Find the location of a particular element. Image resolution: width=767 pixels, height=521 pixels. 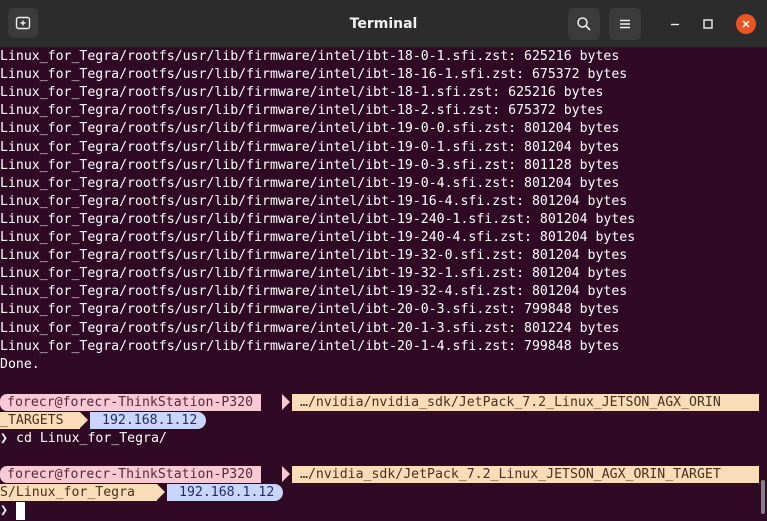

close-button is located at coordinates (746, 24).